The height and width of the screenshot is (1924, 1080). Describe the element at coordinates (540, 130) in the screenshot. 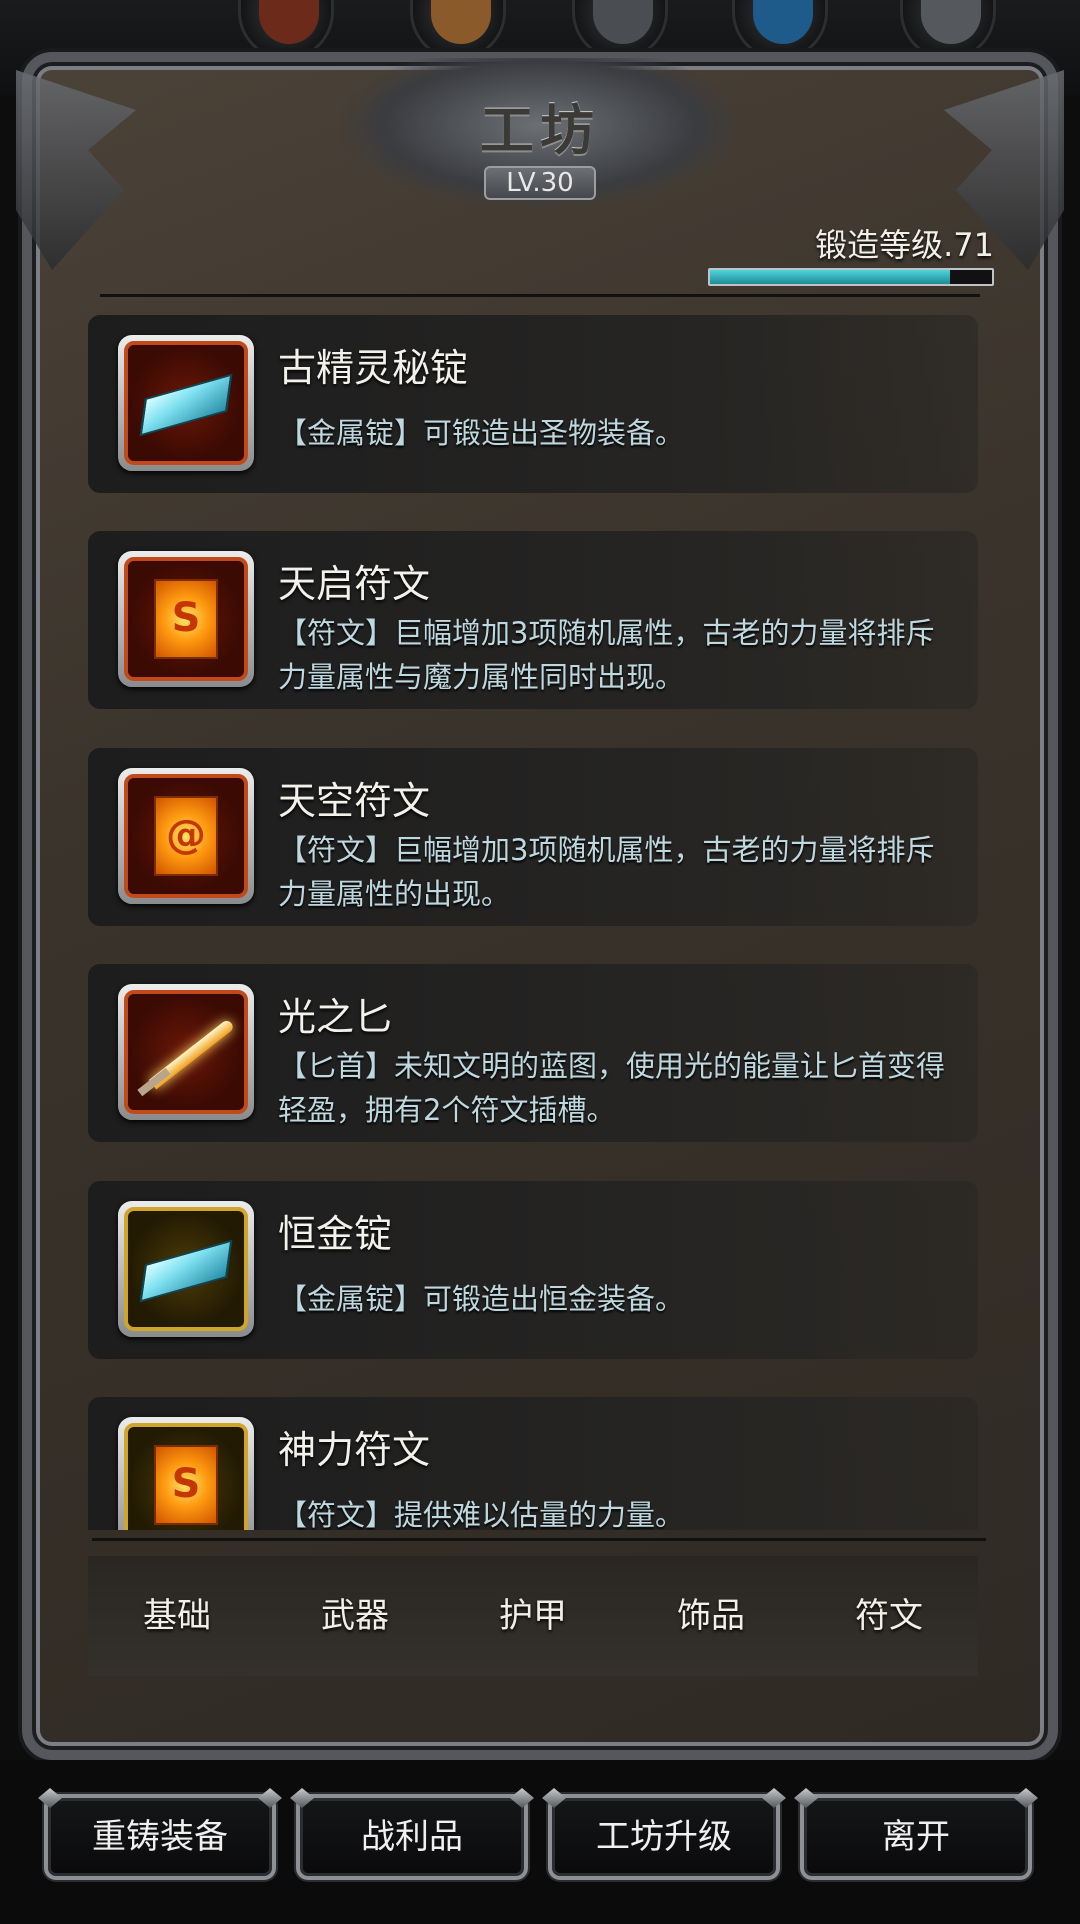

I see `page-title: 工坊` at that location.